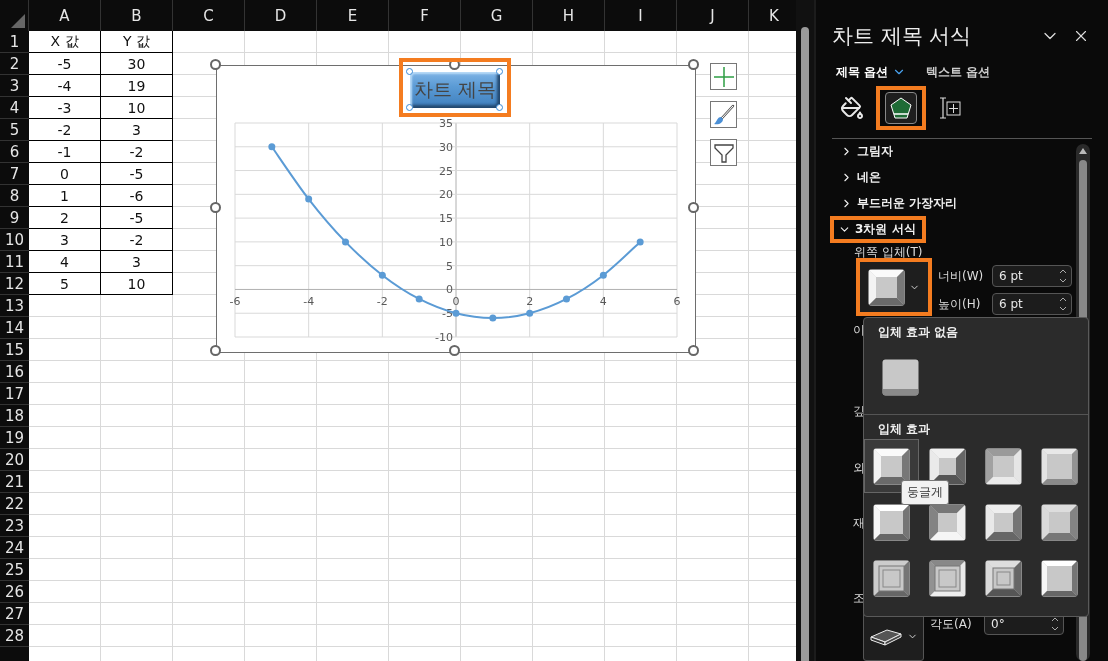  What do you see at coordinates (209, 15) in the screenshot?
I see `column-header: C` at bounding box center [209, 15].